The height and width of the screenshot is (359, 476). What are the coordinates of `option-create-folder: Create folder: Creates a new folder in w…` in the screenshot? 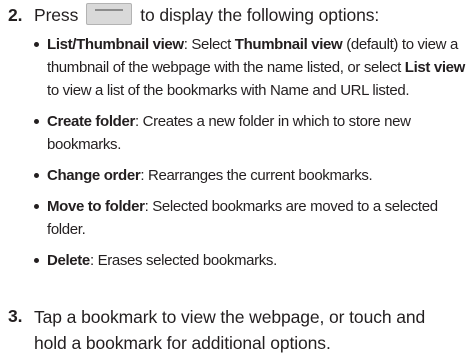 It's located at (252, 133).